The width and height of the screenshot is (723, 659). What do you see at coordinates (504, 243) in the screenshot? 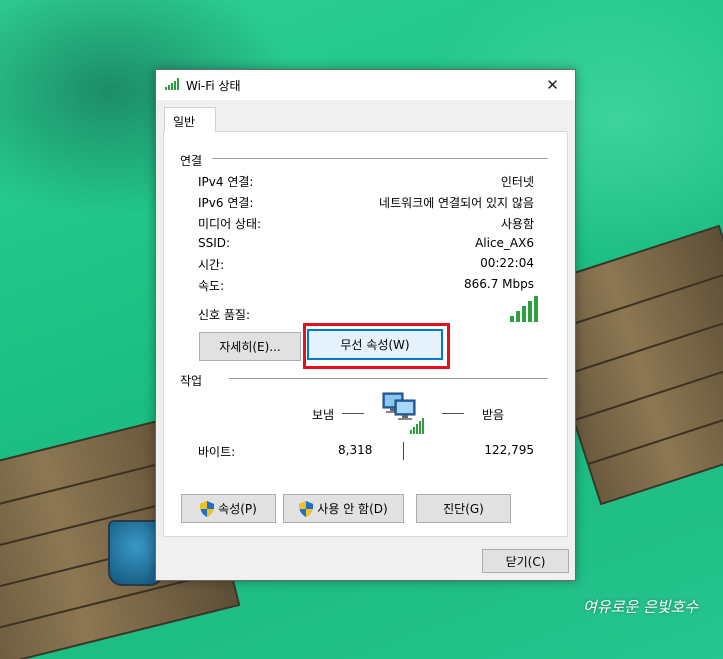
I see `ssid-value: Alice_AX6` at bounding box center [504, 243].